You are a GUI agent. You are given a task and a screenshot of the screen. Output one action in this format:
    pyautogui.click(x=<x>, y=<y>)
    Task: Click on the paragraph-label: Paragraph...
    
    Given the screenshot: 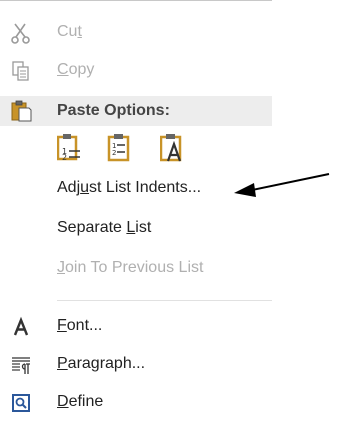 What is the action you would take?
    pyautogui.click(x=101, y=363)
    